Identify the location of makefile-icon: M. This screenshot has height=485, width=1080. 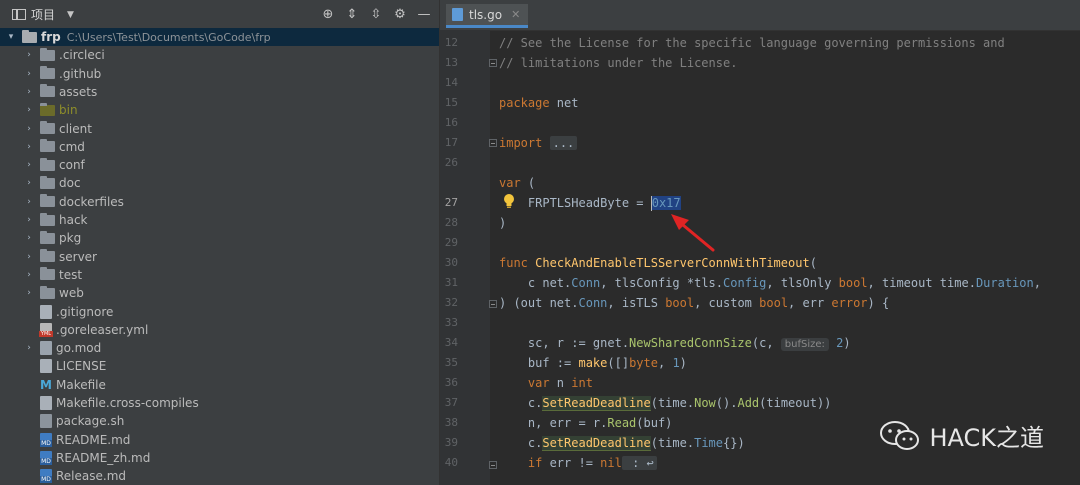
(46, 384).